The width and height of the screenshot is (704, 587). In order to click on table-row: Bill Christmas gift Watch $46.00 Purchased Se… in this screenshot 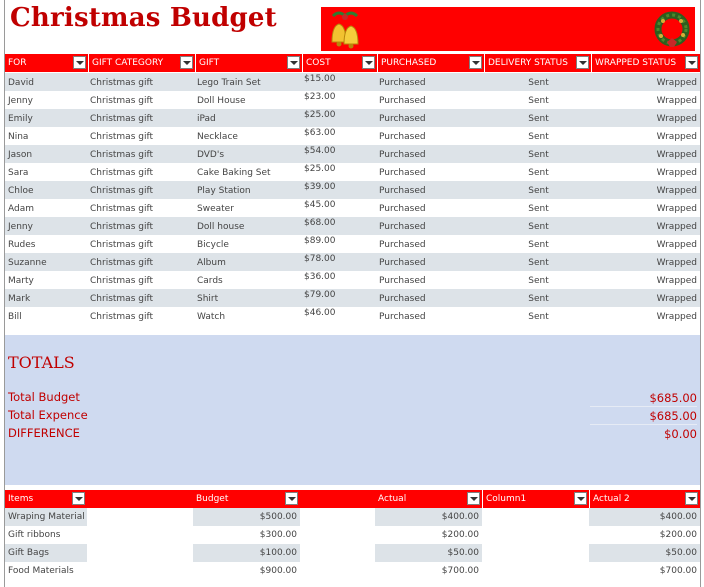, I will do `click(352, 316)`.